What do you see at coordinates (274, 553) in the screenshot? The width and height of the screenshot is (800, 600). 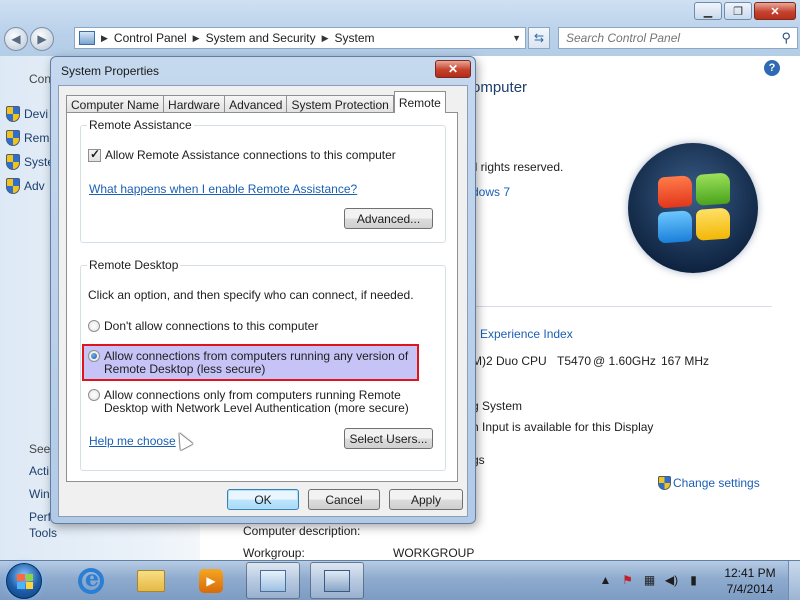 I see `workgroup-label: Workgroup:` at bounding box center [274, 553].